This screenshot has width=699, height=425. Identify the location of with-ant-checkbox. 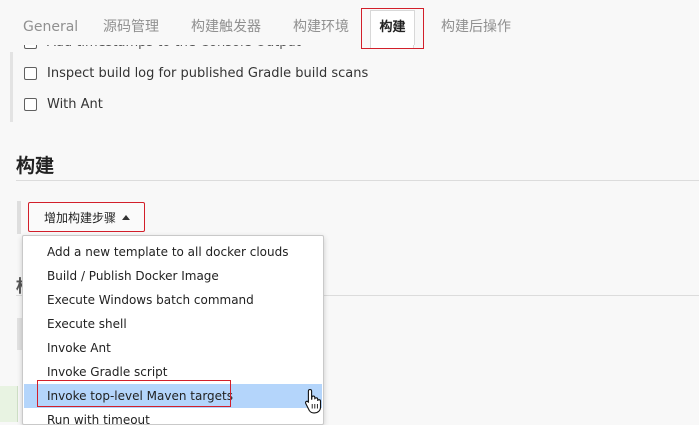
(30, 104).